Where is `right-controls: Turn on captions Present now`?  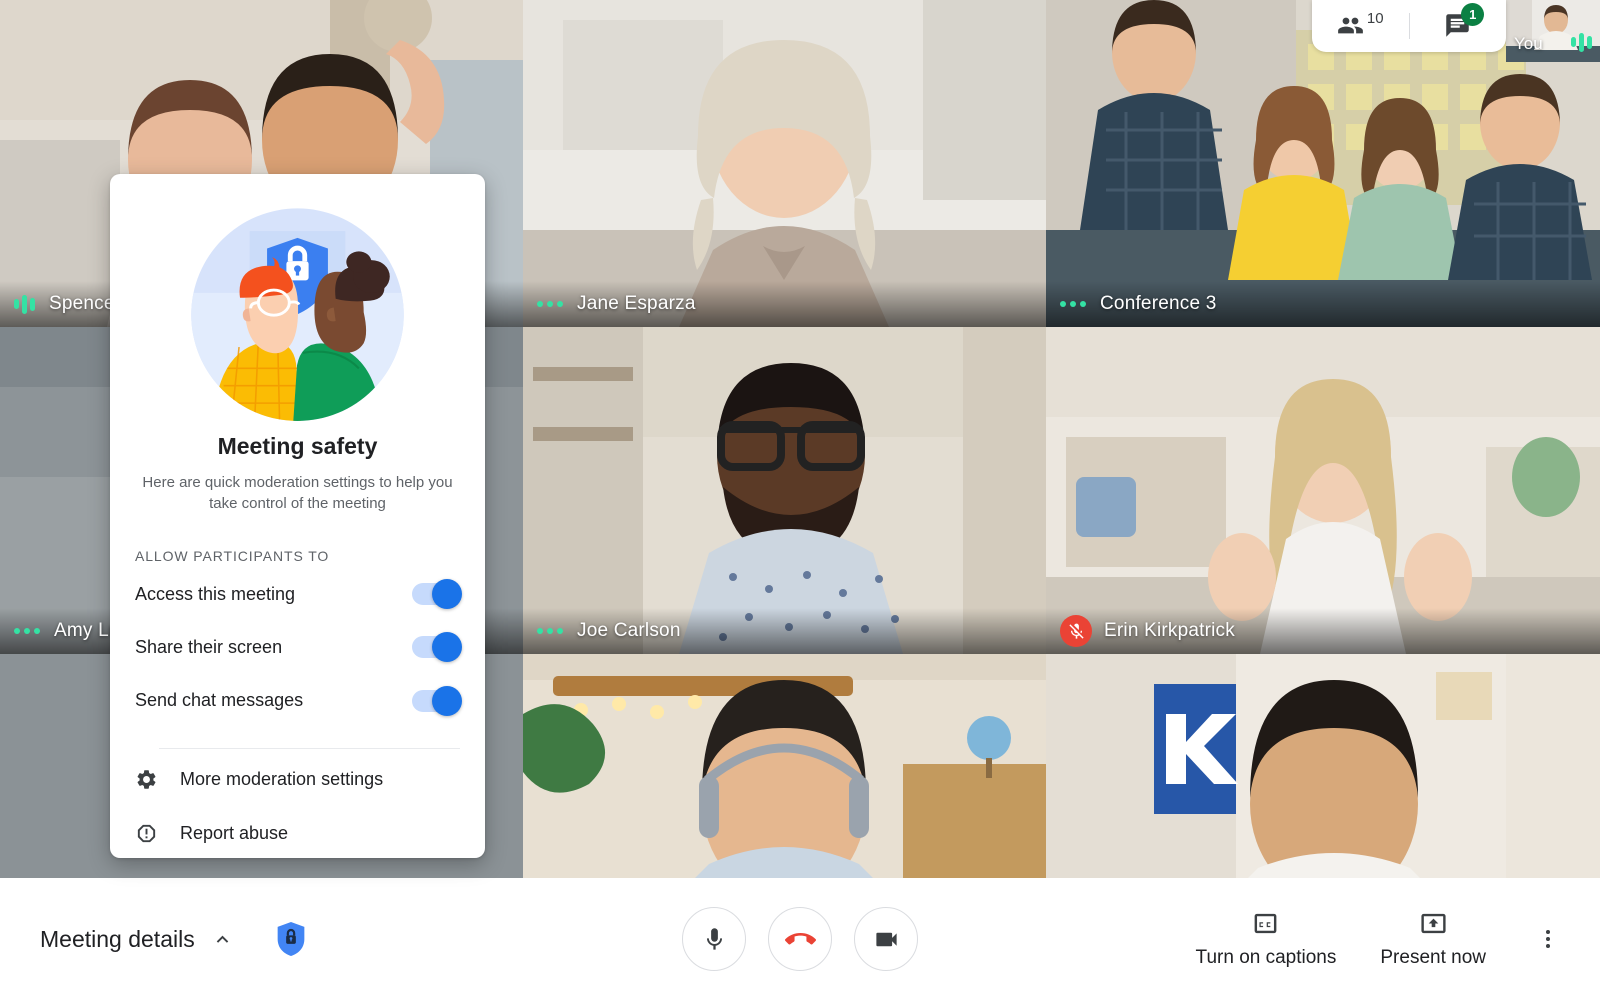 right-controls: Turn on captions Present now is located at coordinates (1381, 939).